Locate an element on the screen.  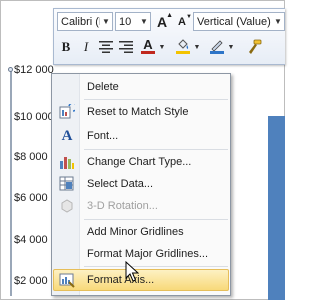
align-right-icon is located at coordinates (126, 47).